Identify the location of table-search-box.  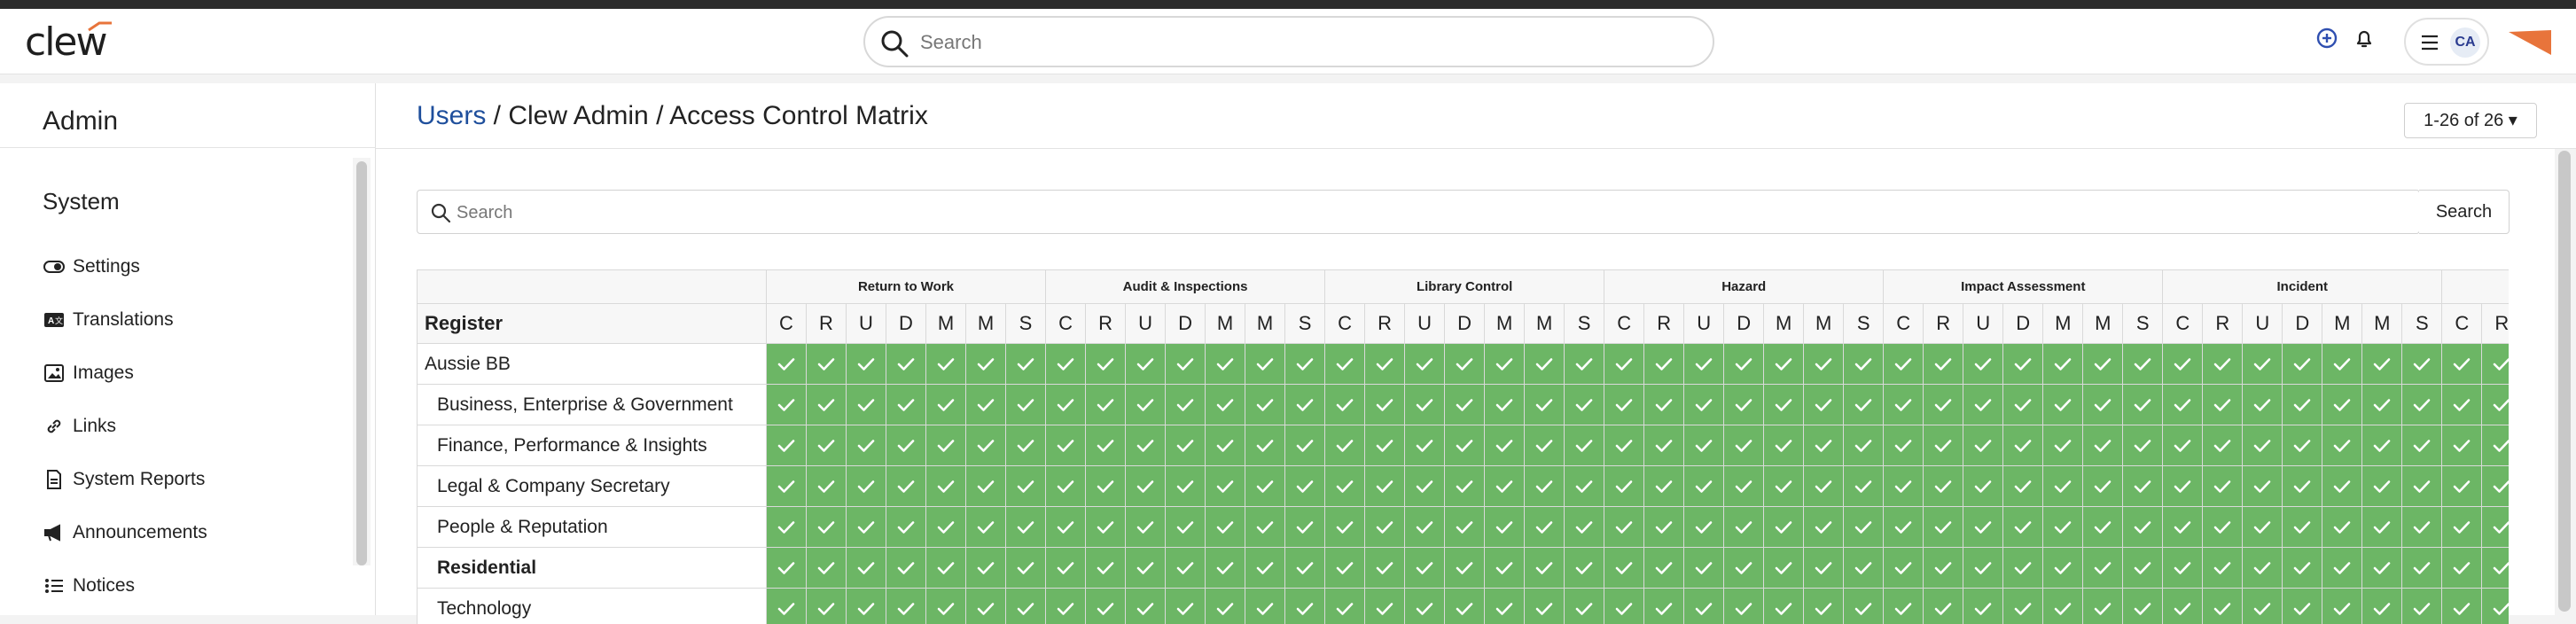
(1418, 212).